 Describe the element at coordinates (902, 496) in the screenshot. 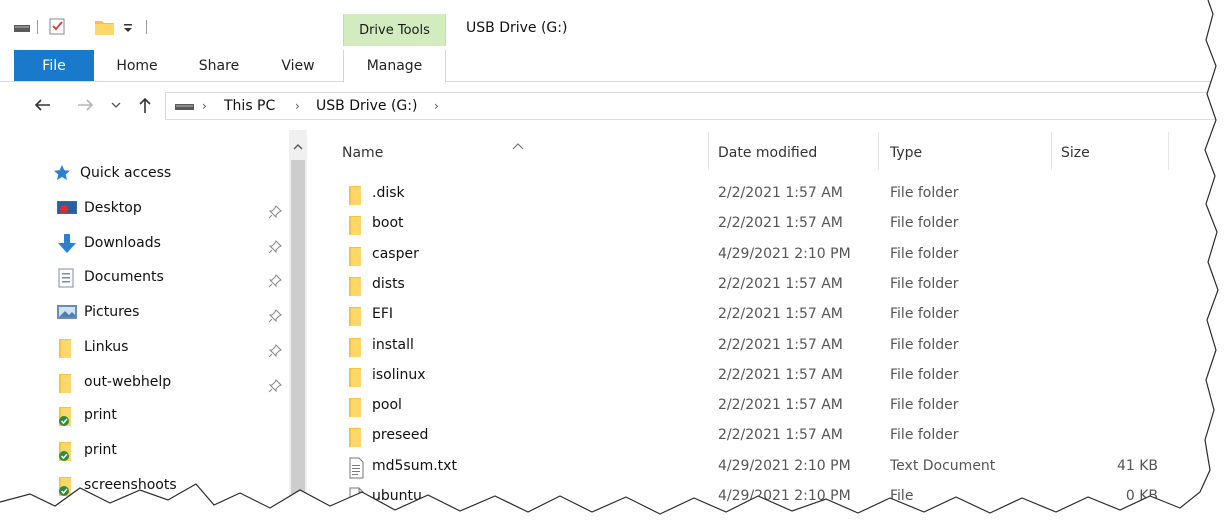

I see `file-type: File` at that location.